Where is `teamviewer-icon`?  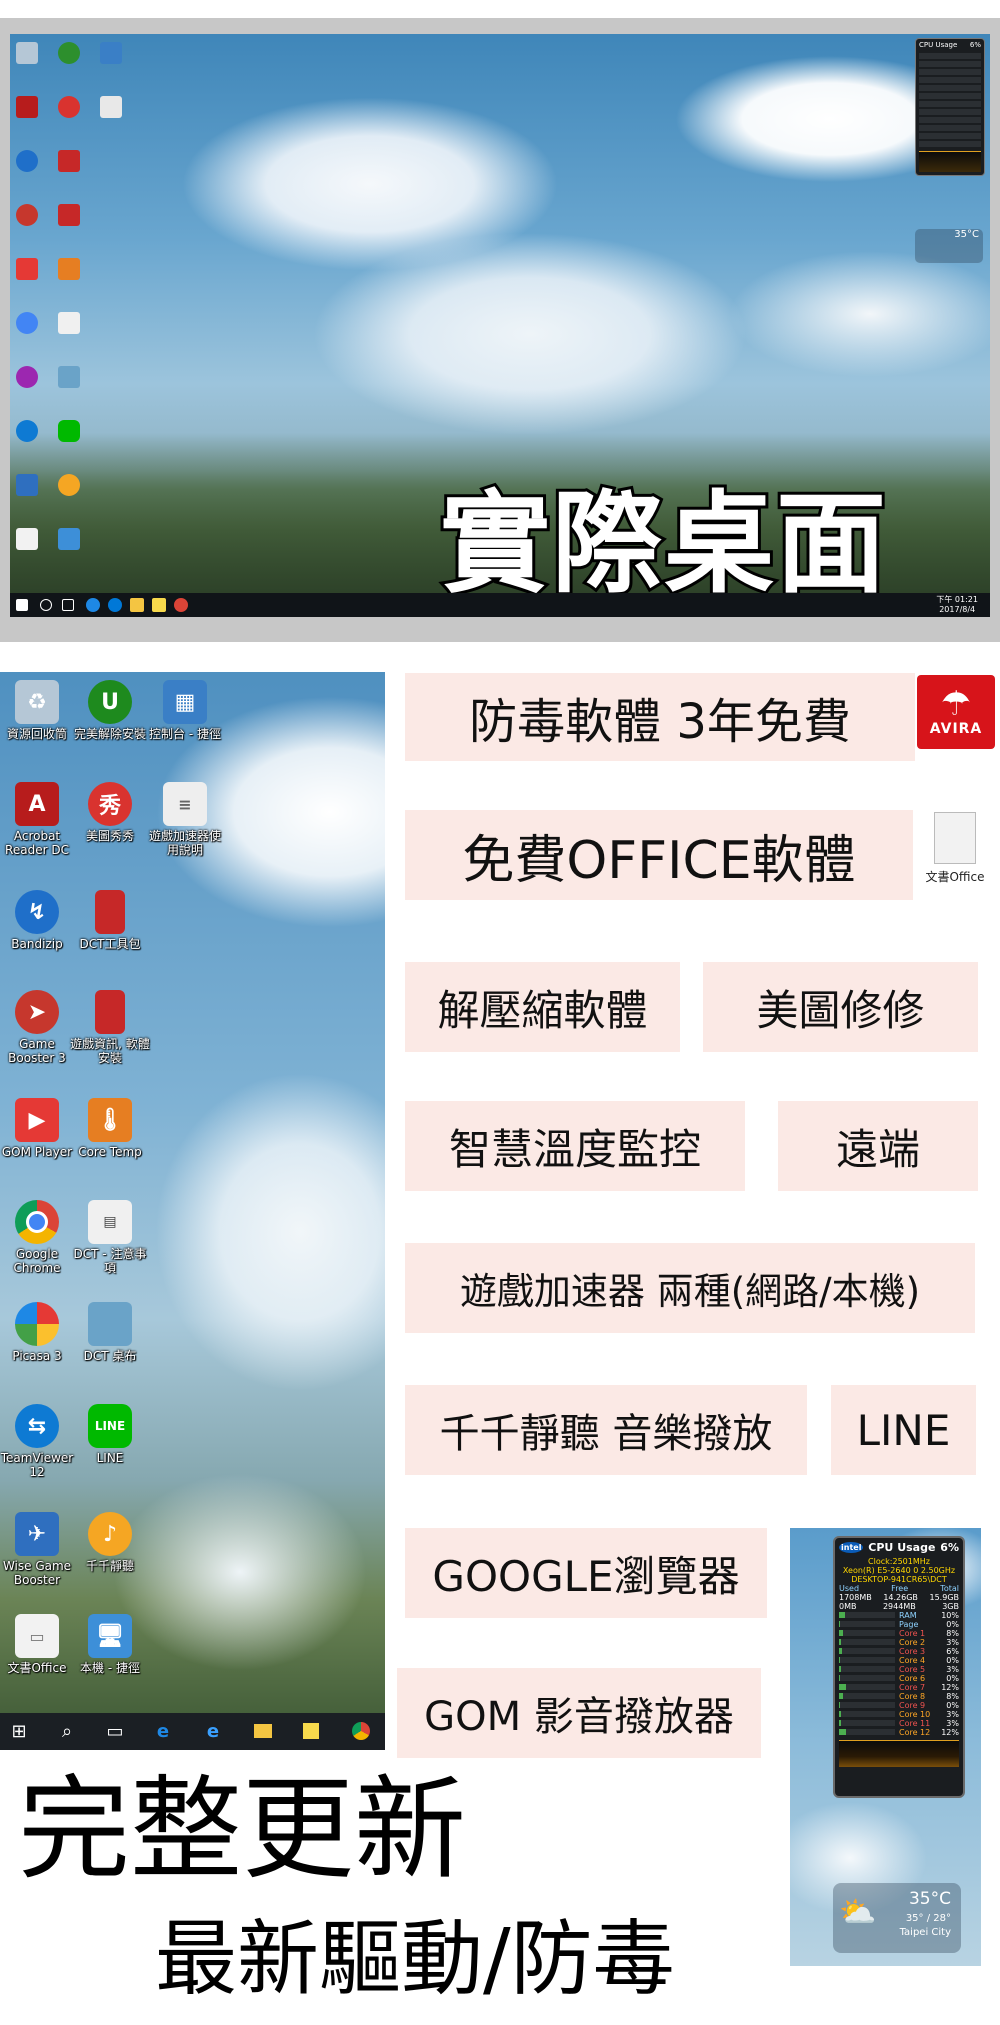 teamviewer-icon is located at coordinates (27, 431).